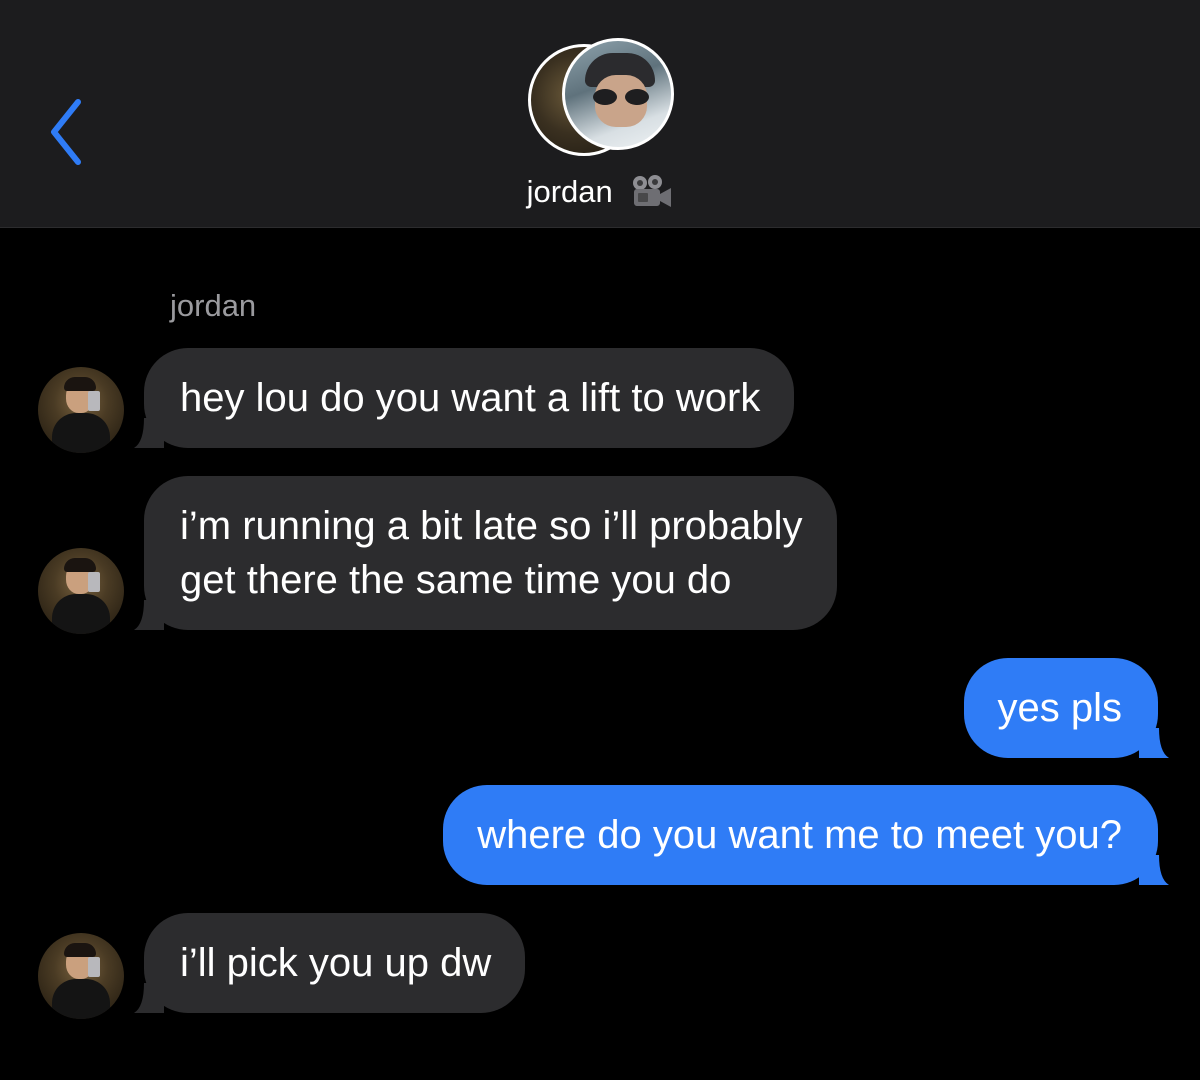 The height and width of the screenshot is (1080, 1200). Describe the element at coordinates (456, 580) in the screenshot. I see `message-text: get there the same time you do` at that location.